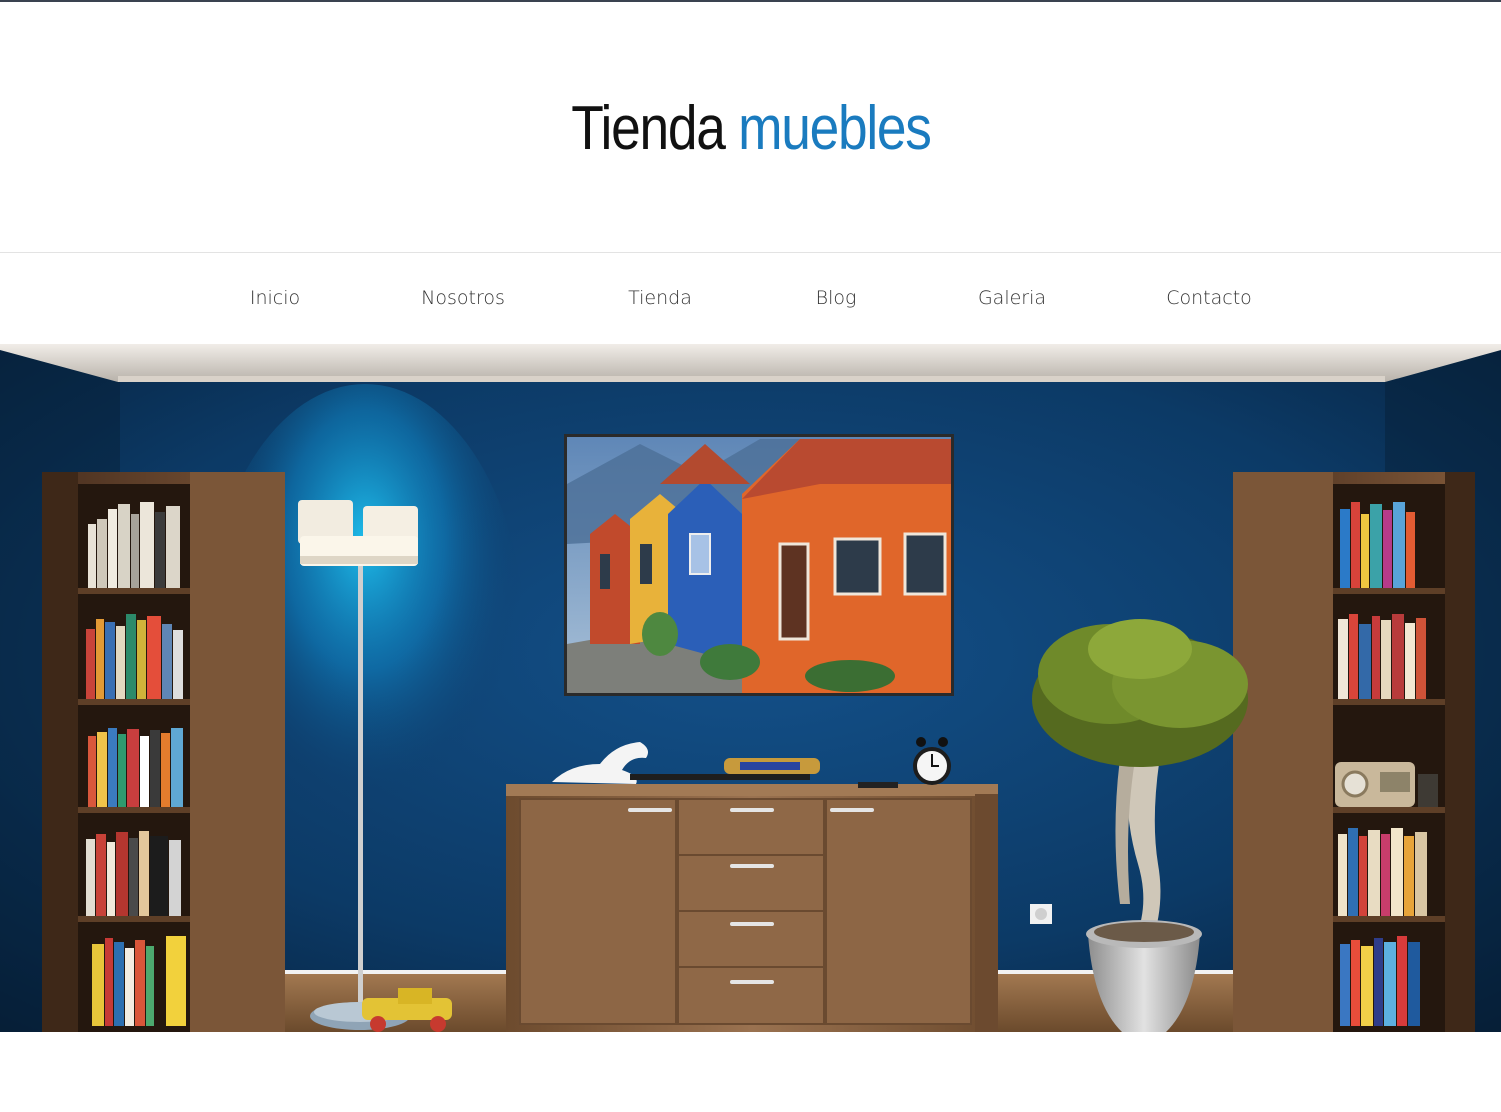 Image resolution: width=1501 pixels, height=1112 pixels. I want to click on site-title-primary: Tienda, so click(648, 128).